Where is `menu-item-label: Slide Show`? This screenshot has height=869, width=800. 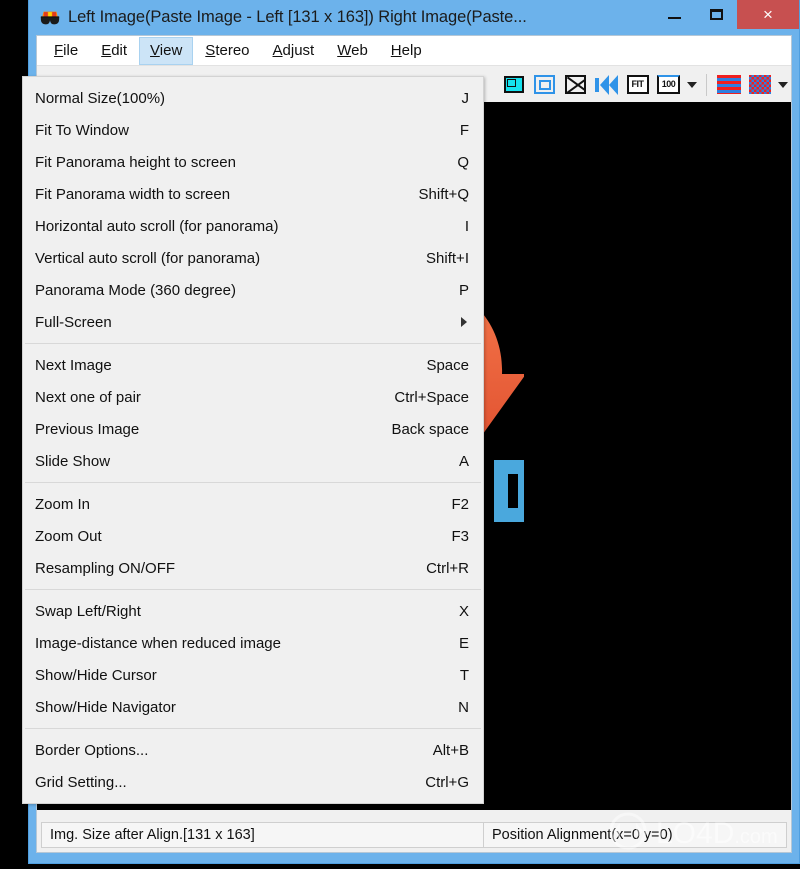
menu-item-label: Slide Show is located at coordinates (73, 461).